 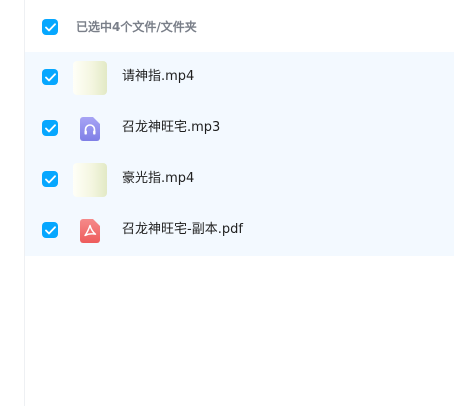 I want to click on file-name: 召龙神旺宅-副本.pdf, so click(x=182, y=230).